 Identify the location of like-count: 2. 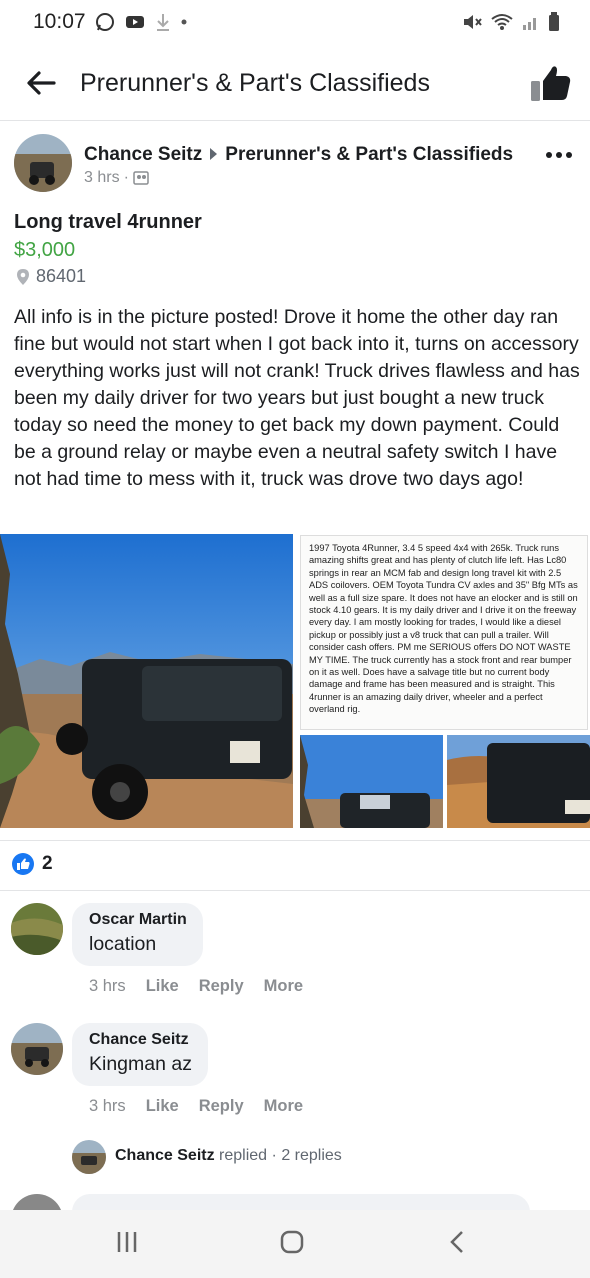
(47, 863).